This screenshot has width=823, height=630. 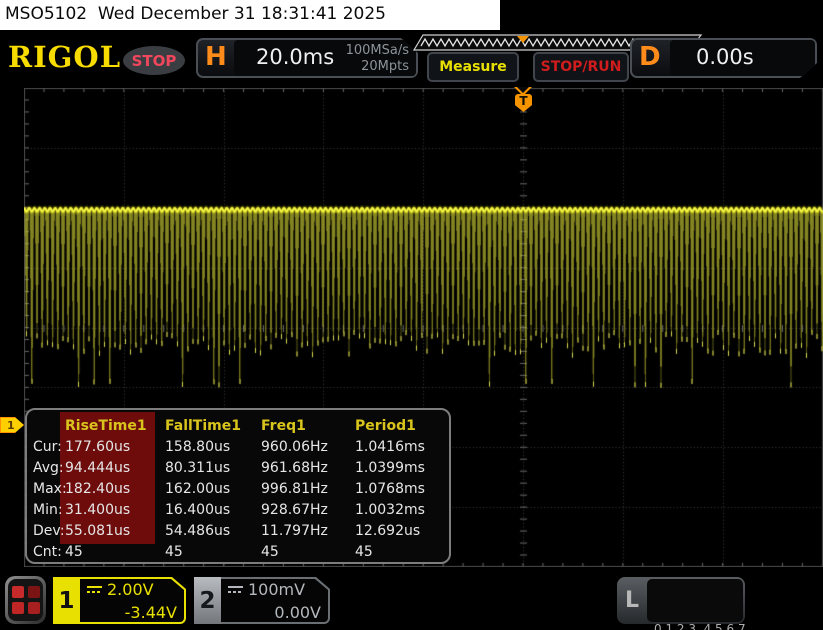 I want to click on measure-row-cur: Cur: 177.60us 158.80us 960.06Hz 1.0416ms, so click(x=238, y=446).